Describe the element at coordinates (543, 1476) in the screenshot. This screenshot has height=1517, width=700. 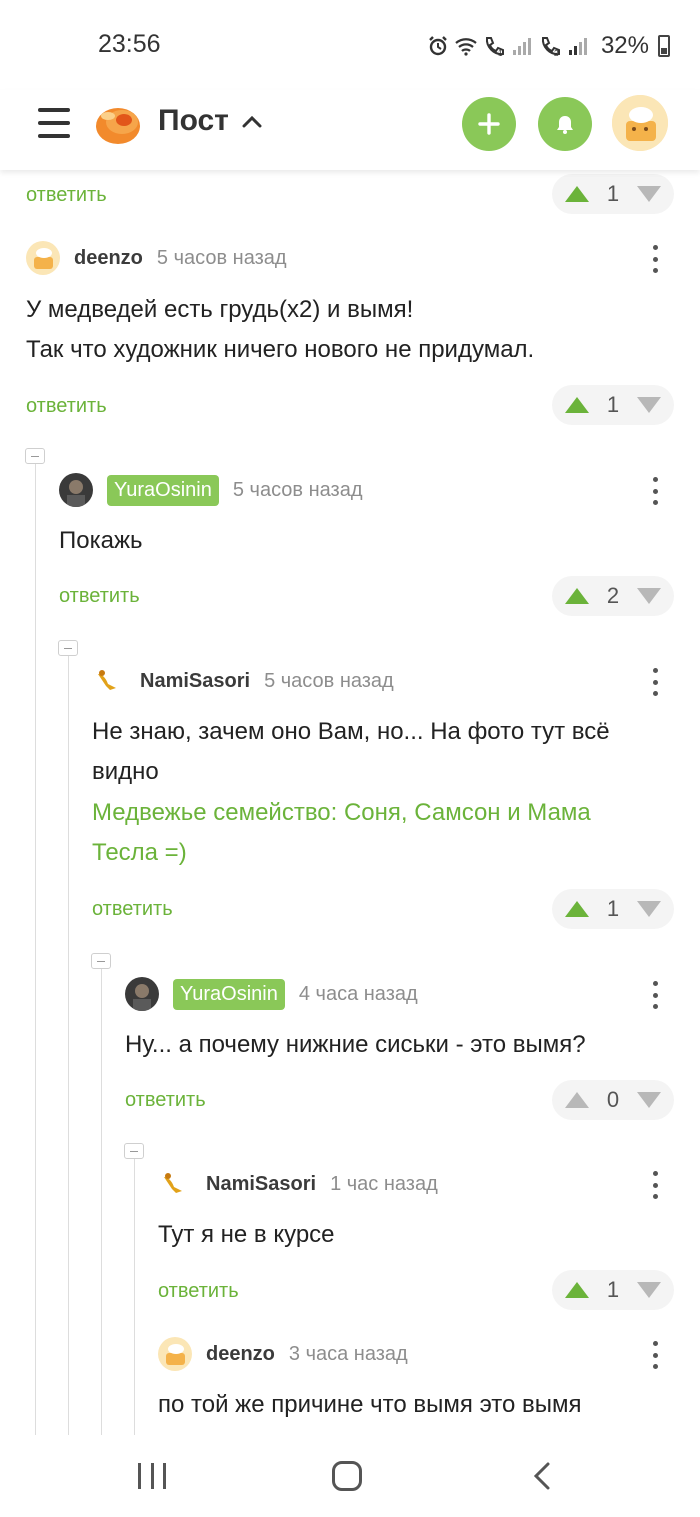
I see `back-icon` at that location.